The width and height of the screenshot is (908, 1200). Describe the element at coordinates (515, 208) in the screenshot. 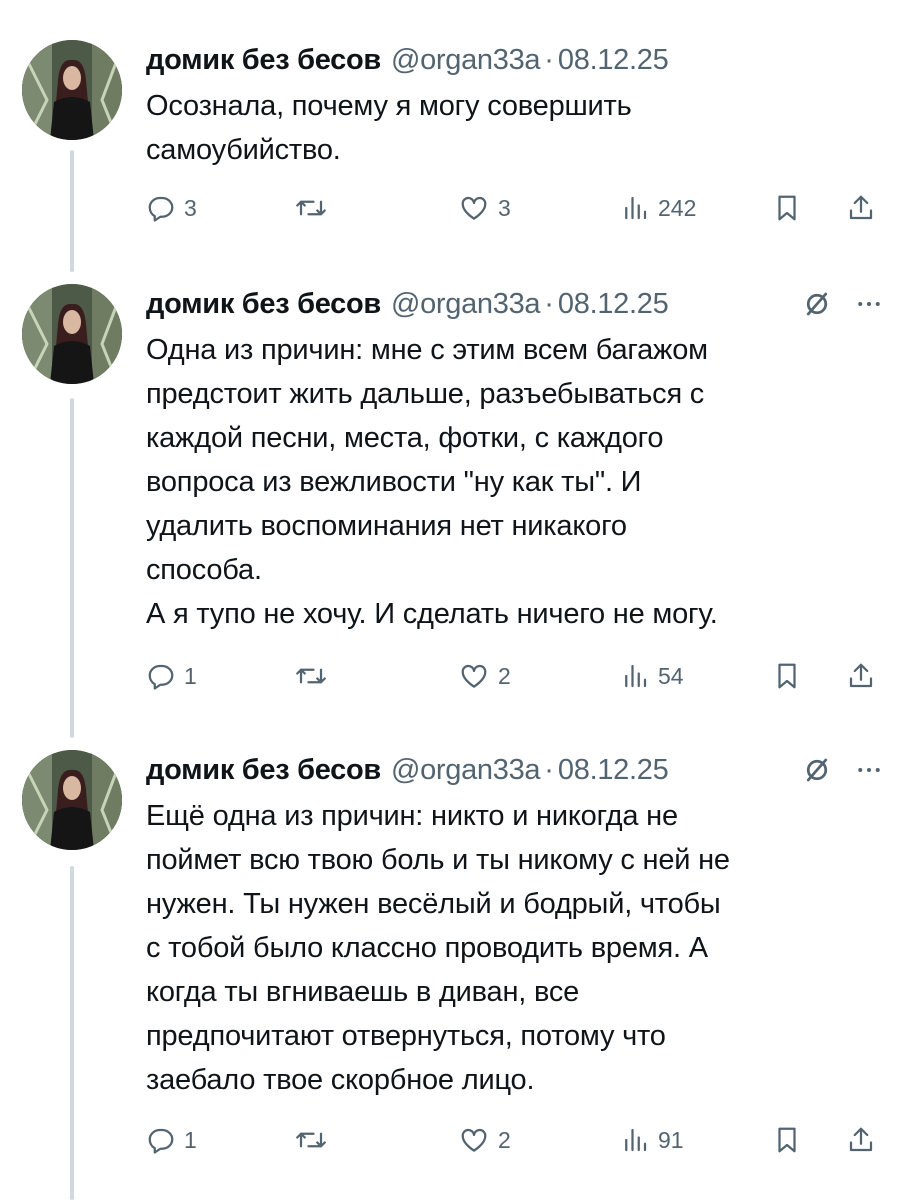

I see `tweet-actions: 3 3 242` at that location.